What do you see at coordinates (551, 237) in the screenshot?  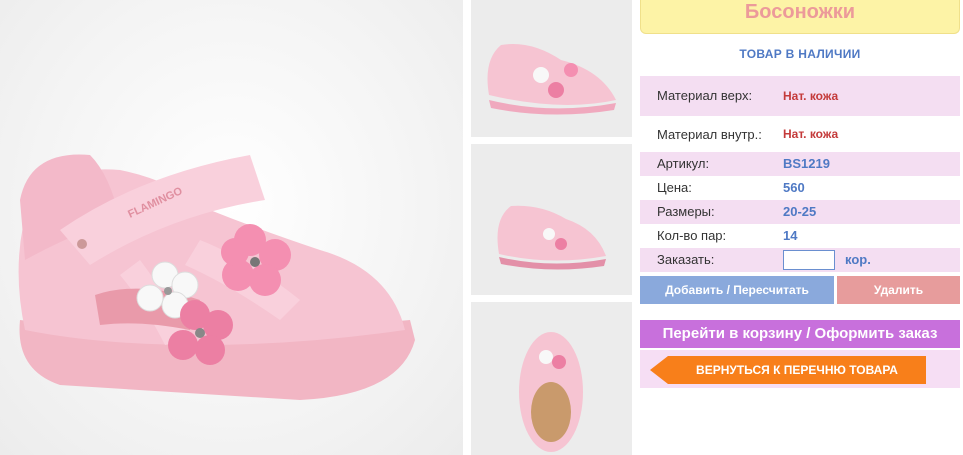 I see `sandal-thumb-profile` at bounding box center [551, 237].